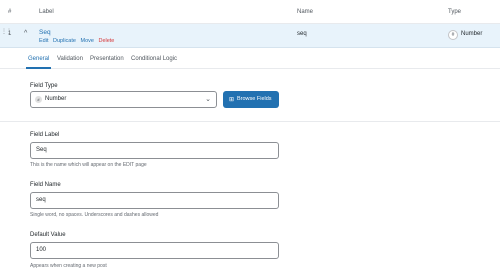 This screenshot has width=500, height=276. Describe the element at coordinates (154, 59) in the screenshot. I see `tab-conditional-logic: Conditional Logic` at that location.